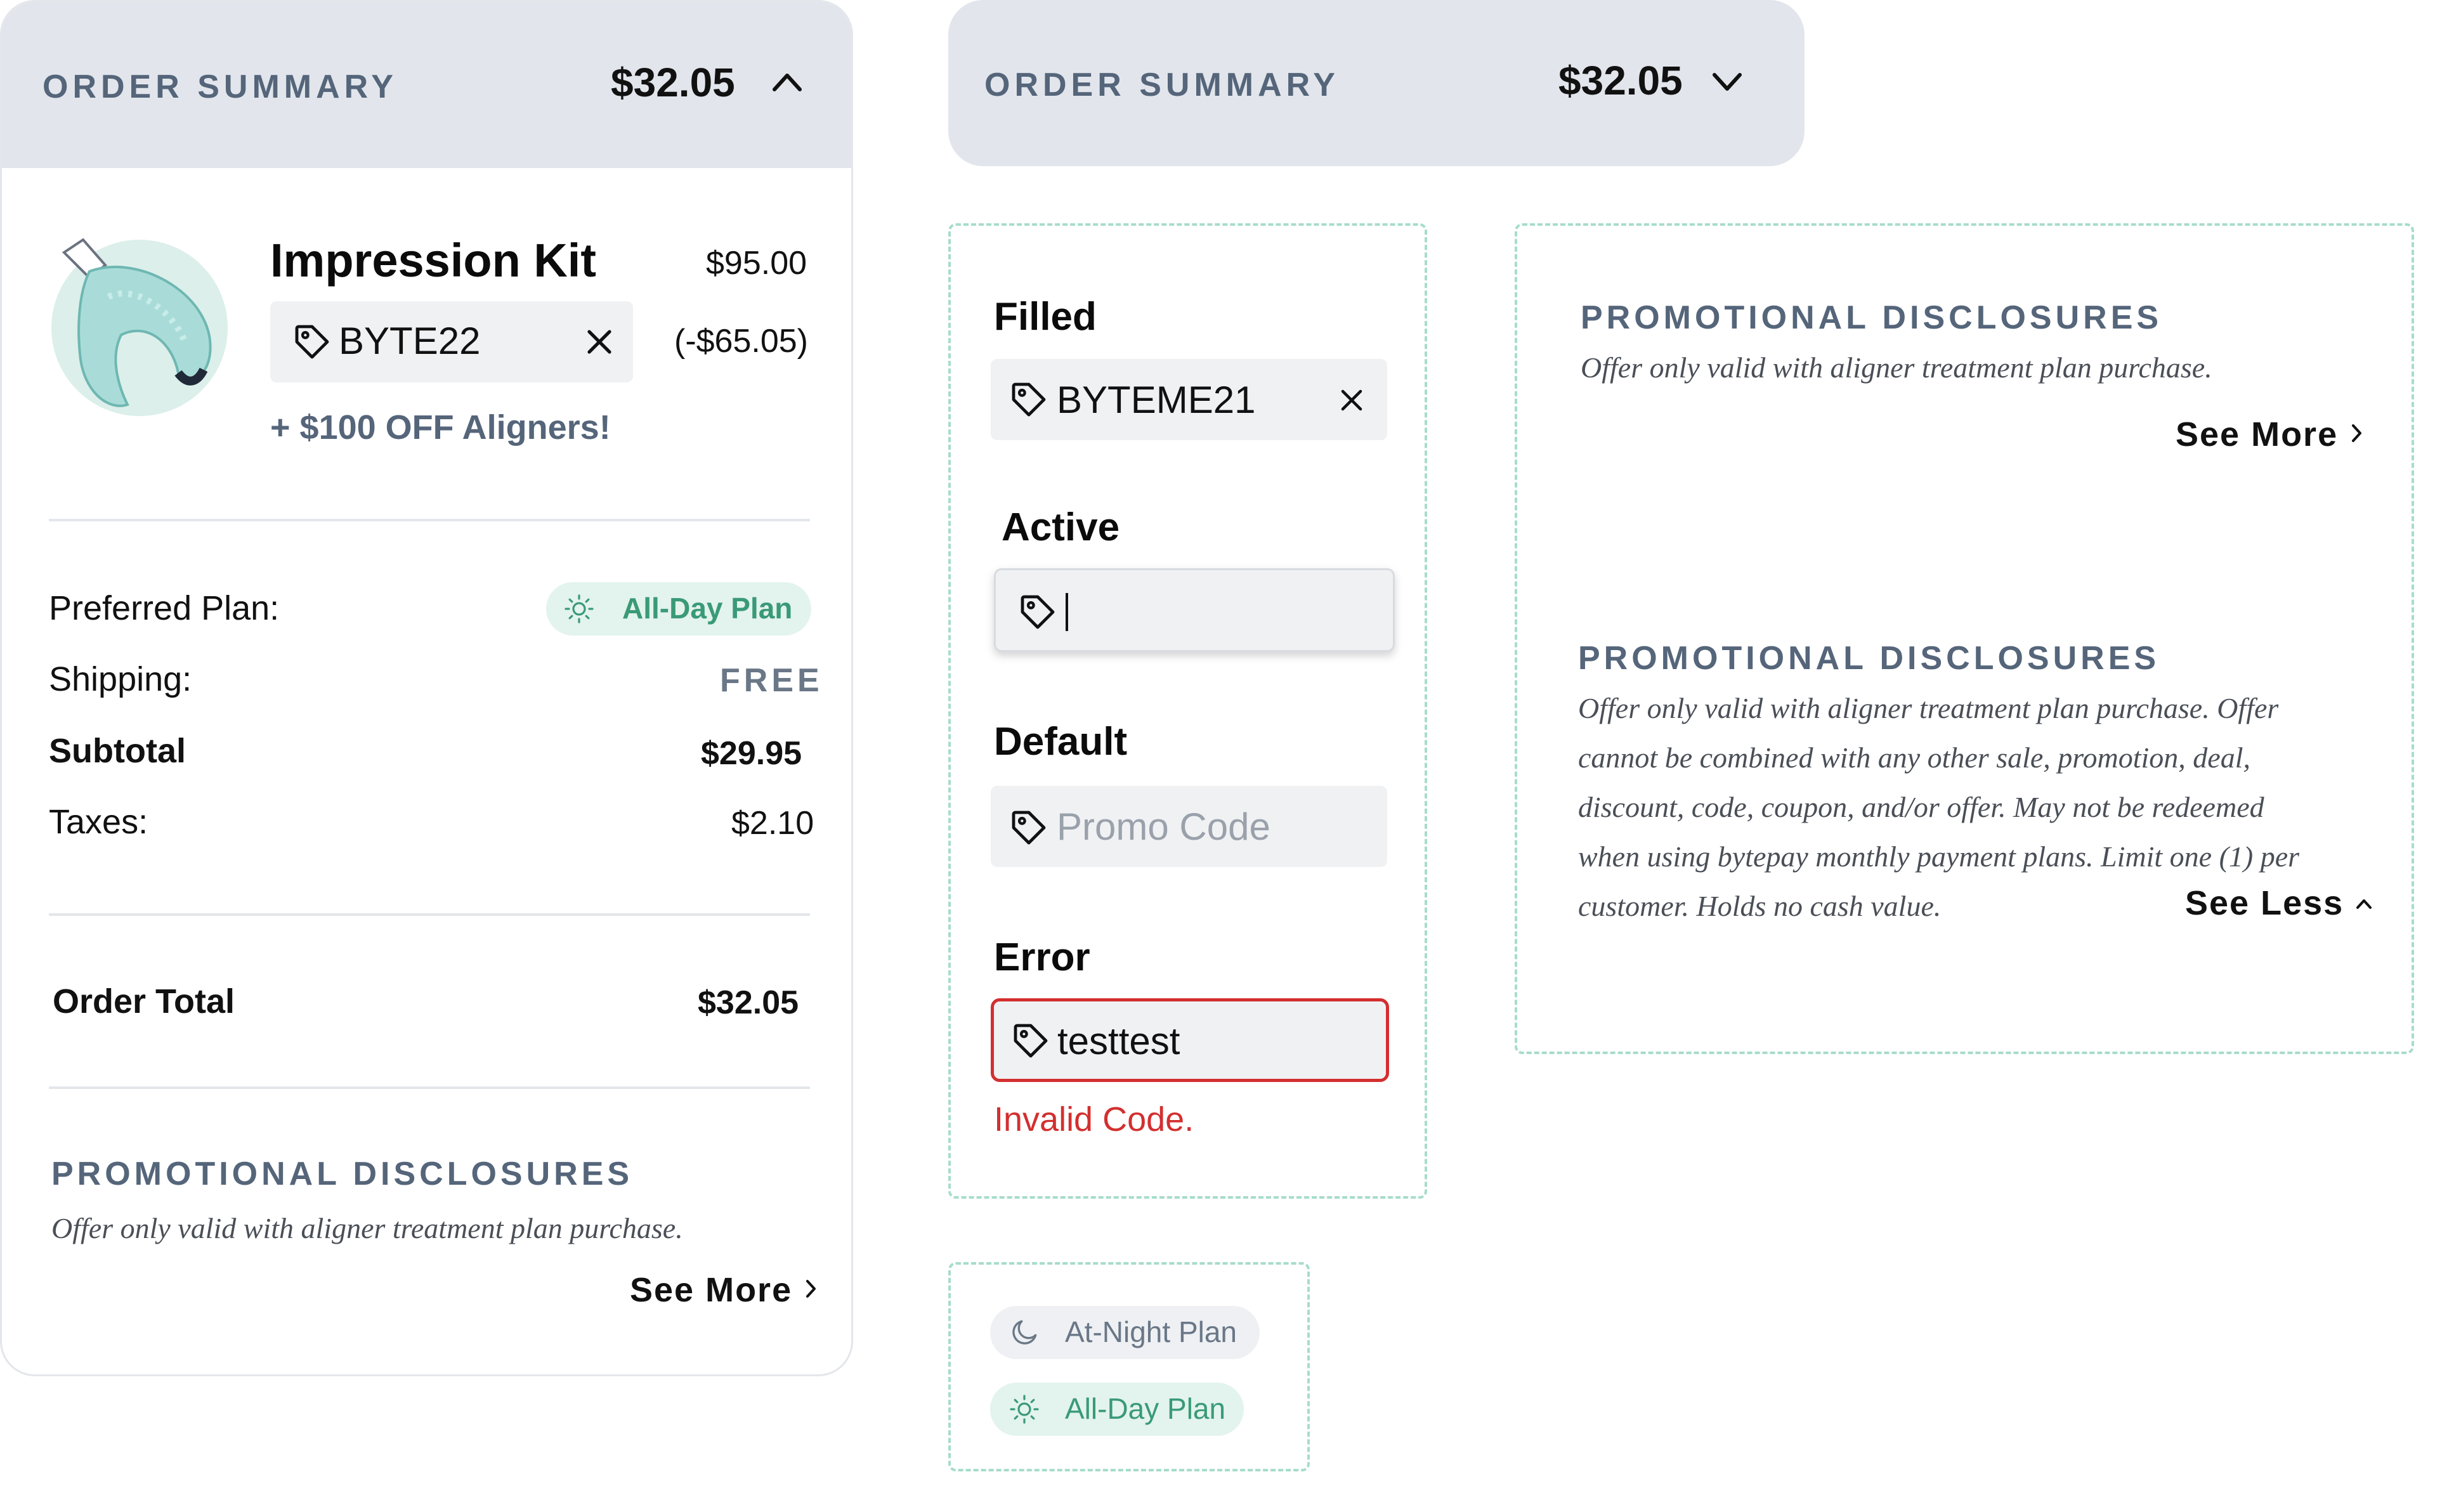 This screenshot has height=1512, width=2461. I want to click on default-state-label: Default, so click(1061, 742).